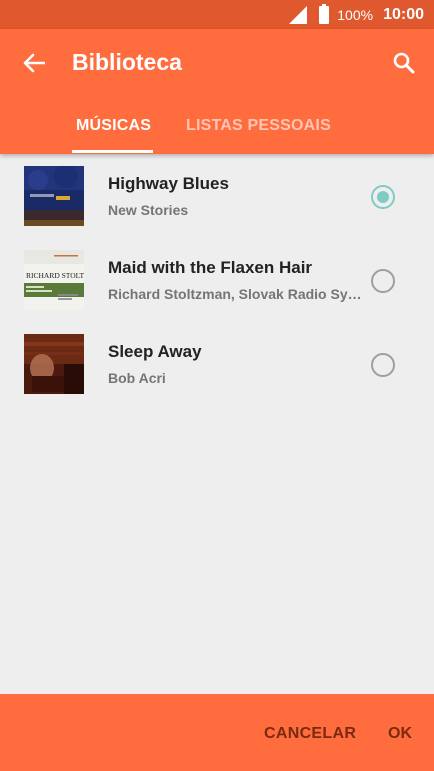 This screenshot has height=771, width=434. What do you see at coordinates (355, 14) in the screenshot?
I see `battery-percentage: 100%` at bounding box center [355, 14].